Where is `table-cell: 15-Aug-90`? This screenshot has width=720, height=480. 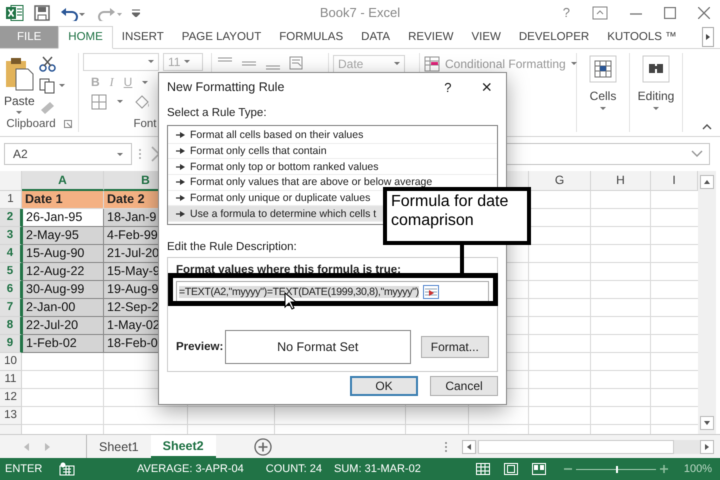
table-cell: 15-Aug-90 is located at coordinates (63, 253).